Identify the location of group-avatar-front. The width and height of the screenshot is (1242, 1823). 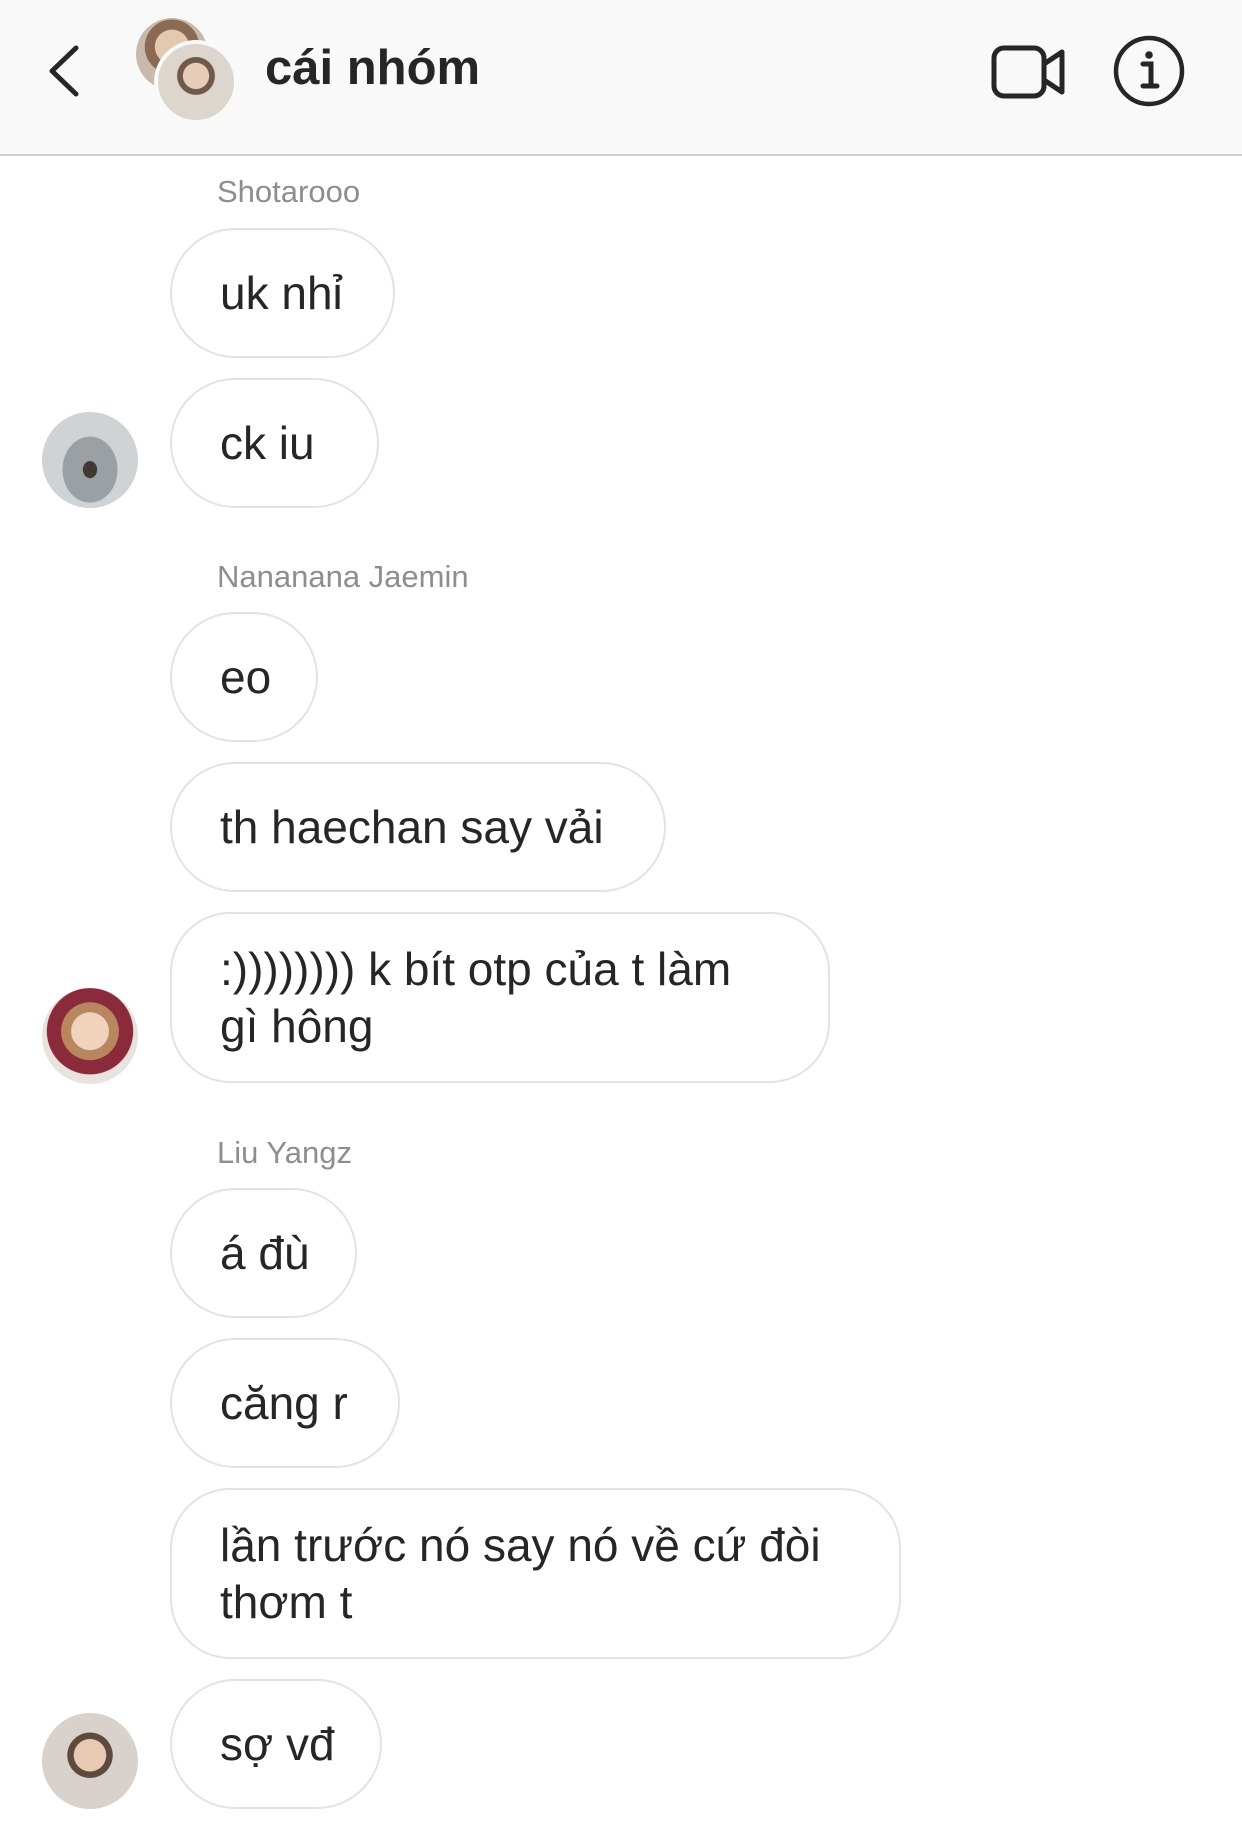
(196, 82).